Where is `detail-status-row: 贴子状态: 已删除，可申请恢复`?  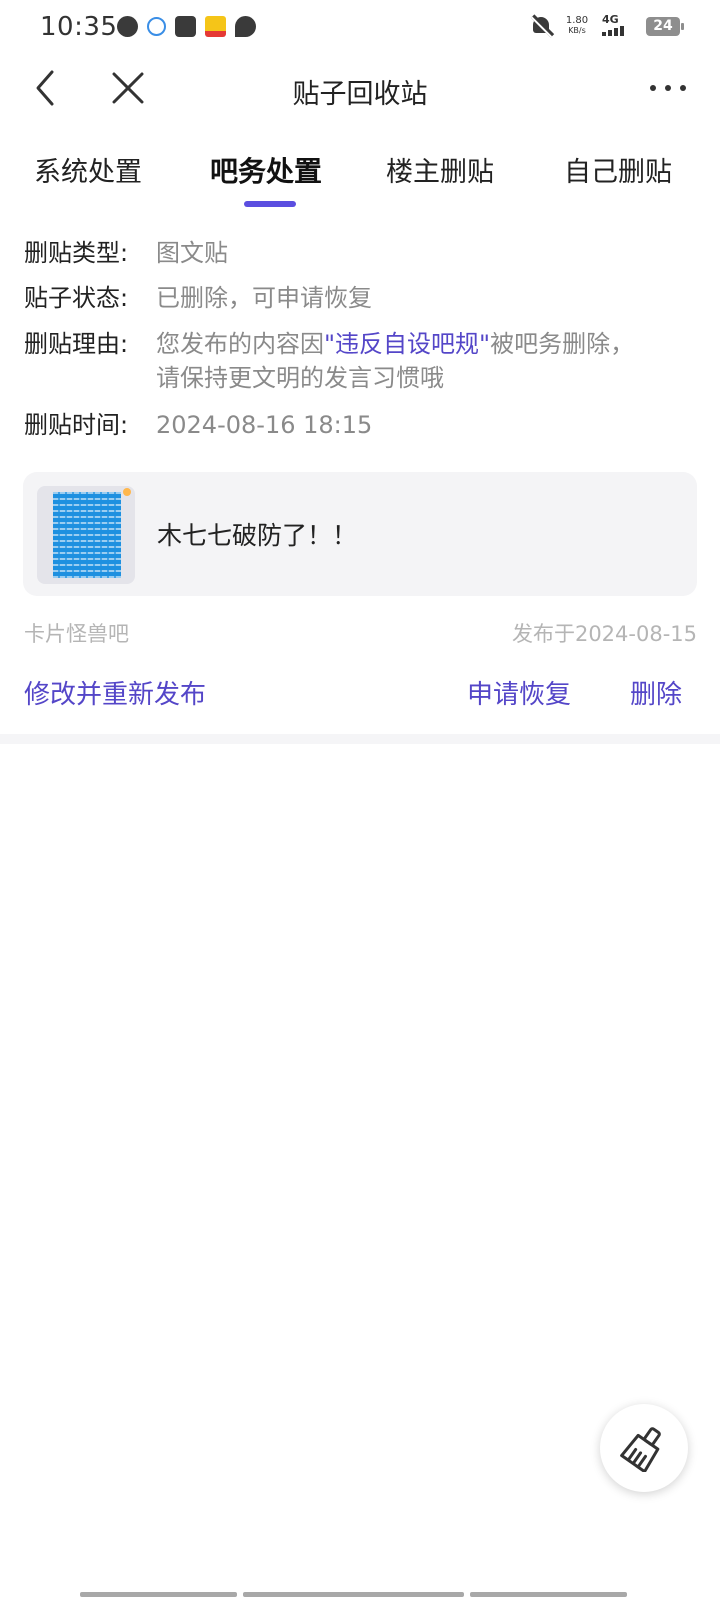
detail-status-row: 贴子状态: 已删除，可申请恢复 is located at coordinates (198, 298).